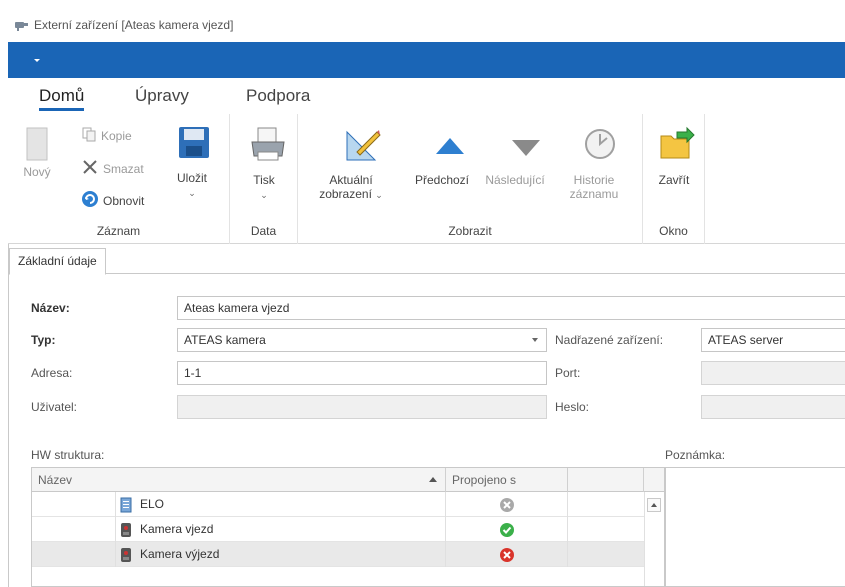 The width and height of the screenshot is (845, 587). Describe the element at coordinates (654, 505) in the screenshot. I see `scroll-up-icon` at that location.